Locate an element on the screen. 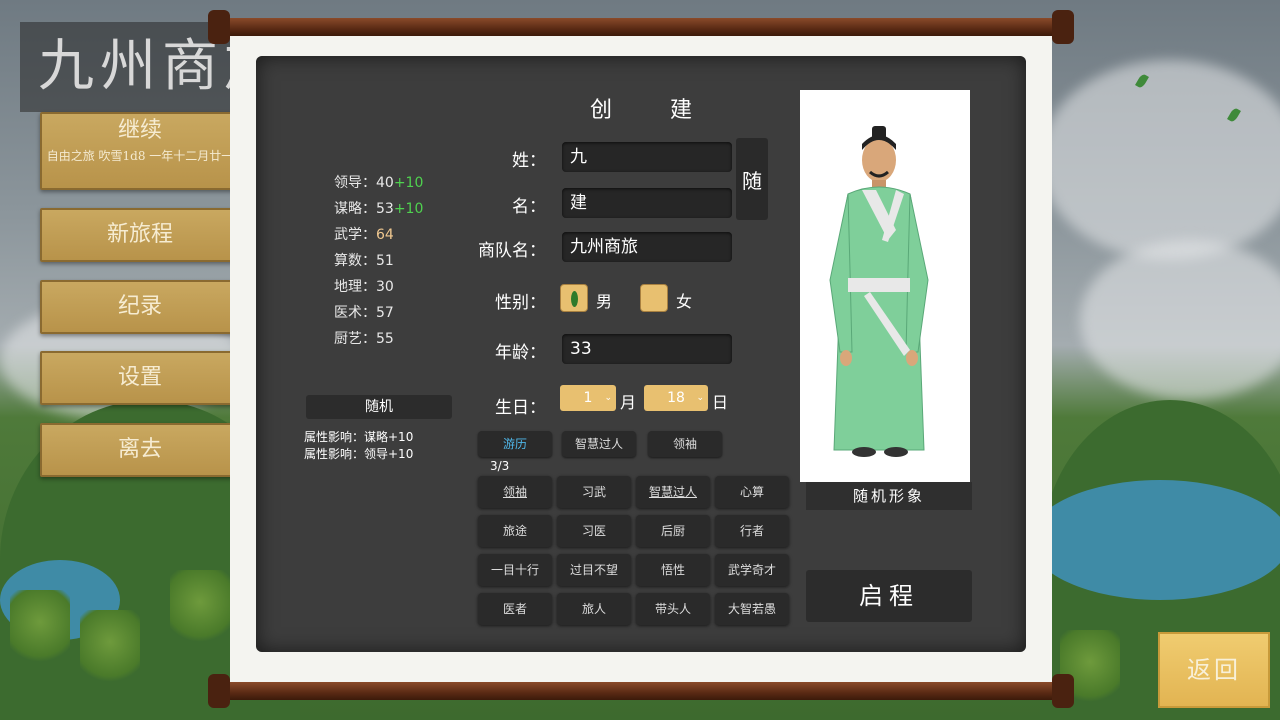 The image size is (1280, 720). new-journey-label: 新旅程 is located at coordinates (139, 234).